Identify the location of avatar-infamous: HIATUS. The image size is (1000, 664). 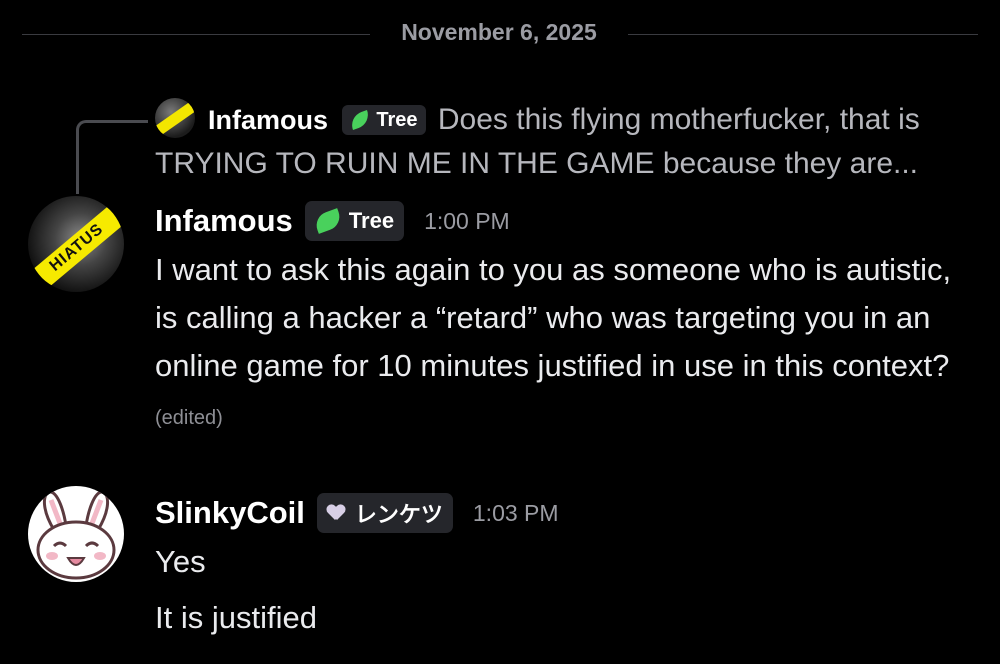
(76, 244).